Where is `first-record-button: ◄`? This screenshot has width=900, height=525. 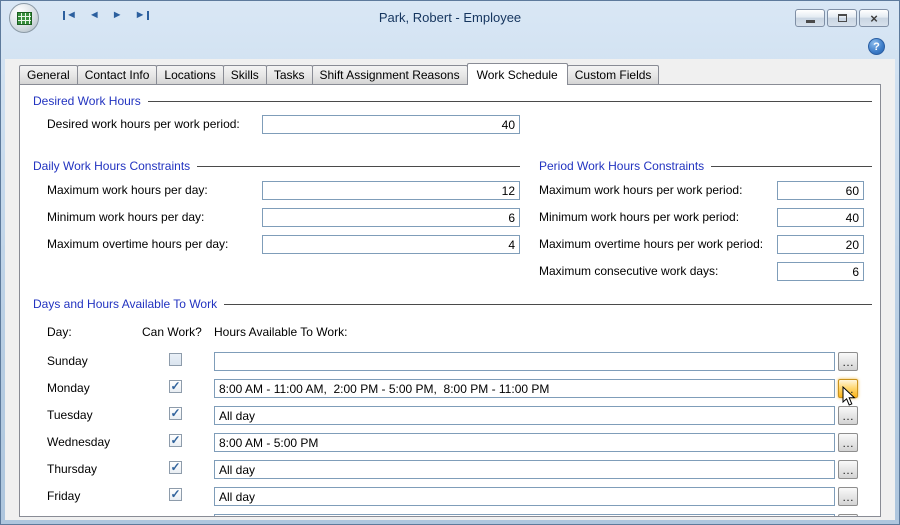
first-record-button: ◄ is located at coordinates (70, 15).